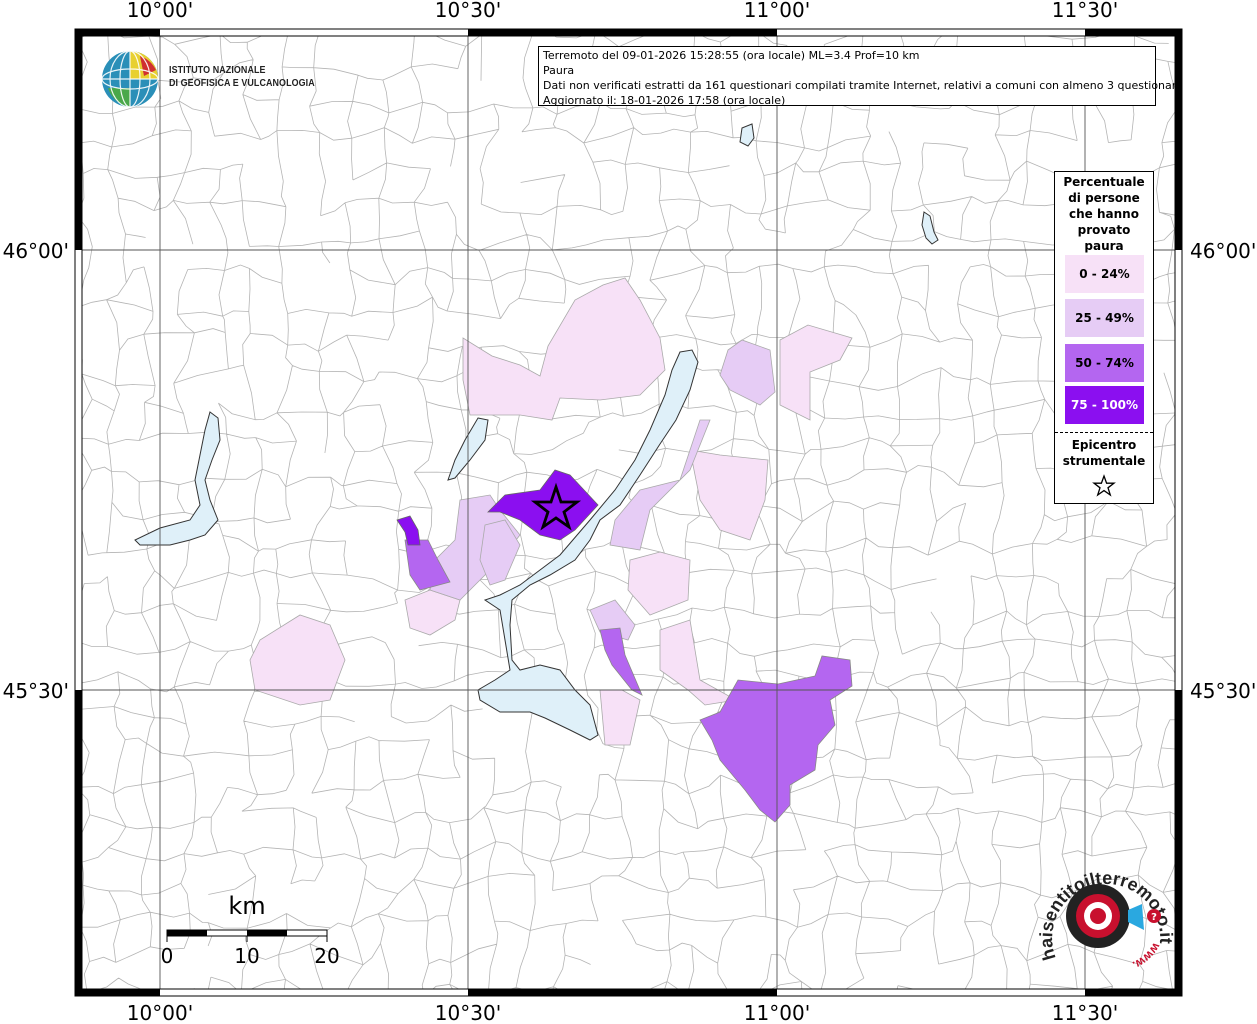 The width and height of the screenshot is (1257, 1024). I want to click on lon-label-top-1: 10°00', so click(160, 11).